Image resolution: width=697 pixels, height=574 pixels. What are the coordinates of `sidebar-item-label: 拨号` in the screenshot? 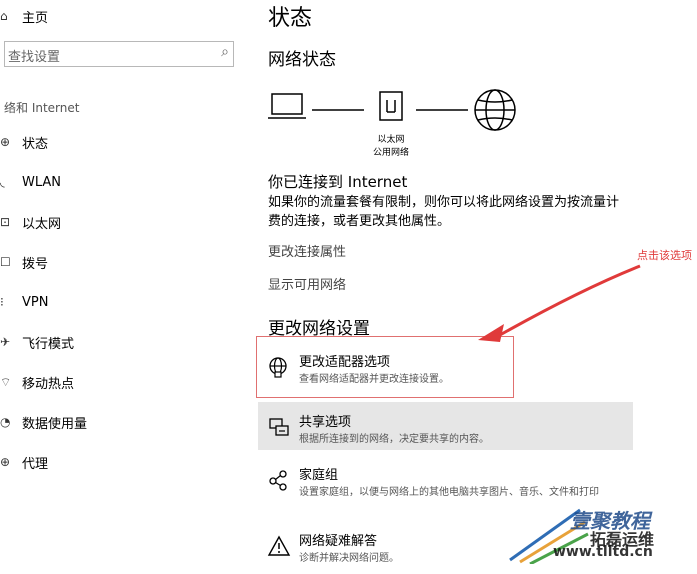 It's located at (35, 264).